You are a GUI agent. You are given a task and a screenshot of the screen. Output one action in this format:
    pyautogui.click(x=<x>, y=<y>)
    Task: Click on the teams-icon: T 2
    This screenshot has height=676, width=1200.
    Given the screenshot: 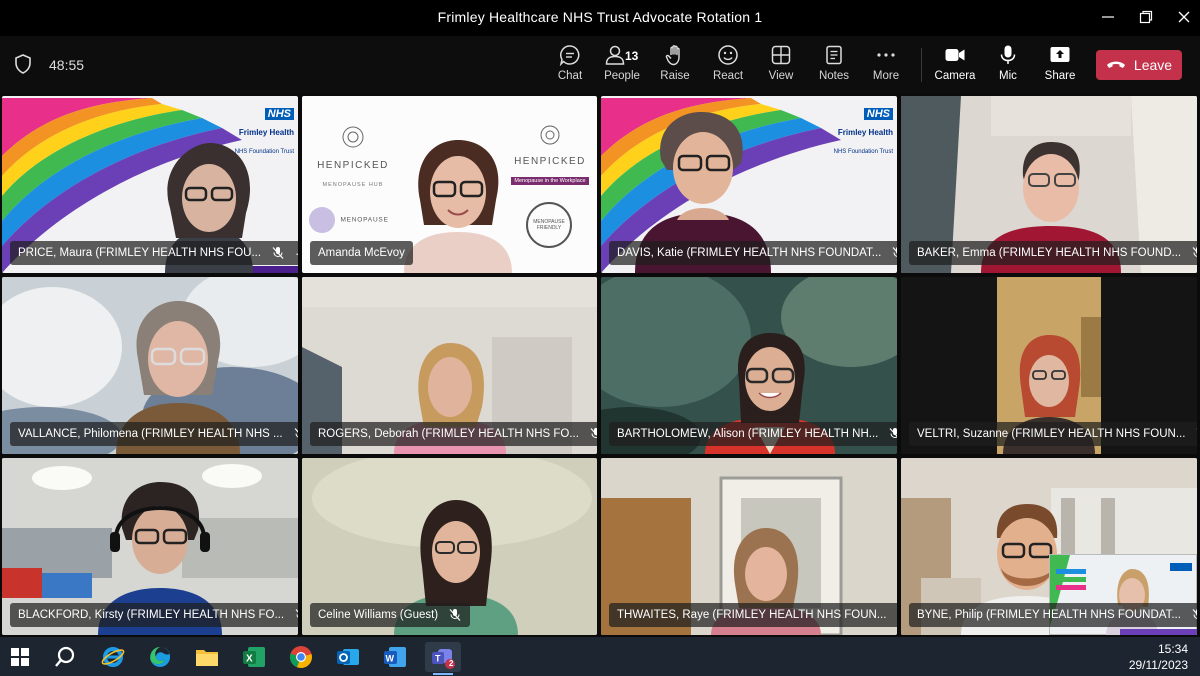 What is the action you would take?
    pyautogui.click(x=443, y=657)
    